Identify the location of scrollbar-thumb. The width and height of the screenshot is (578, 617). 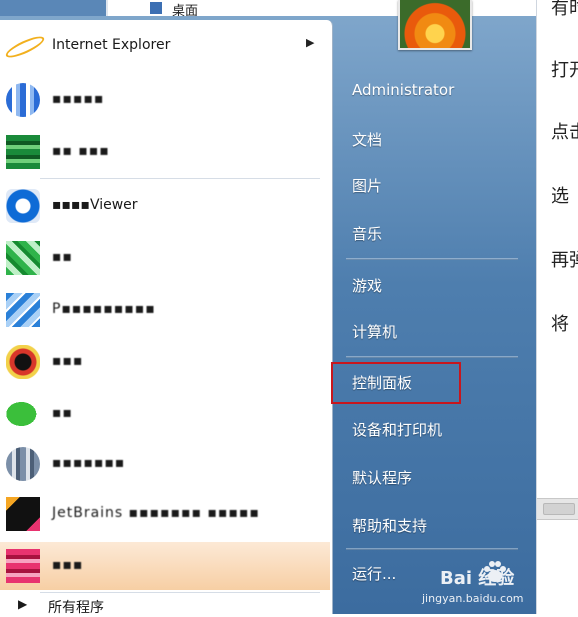
(559, 509).